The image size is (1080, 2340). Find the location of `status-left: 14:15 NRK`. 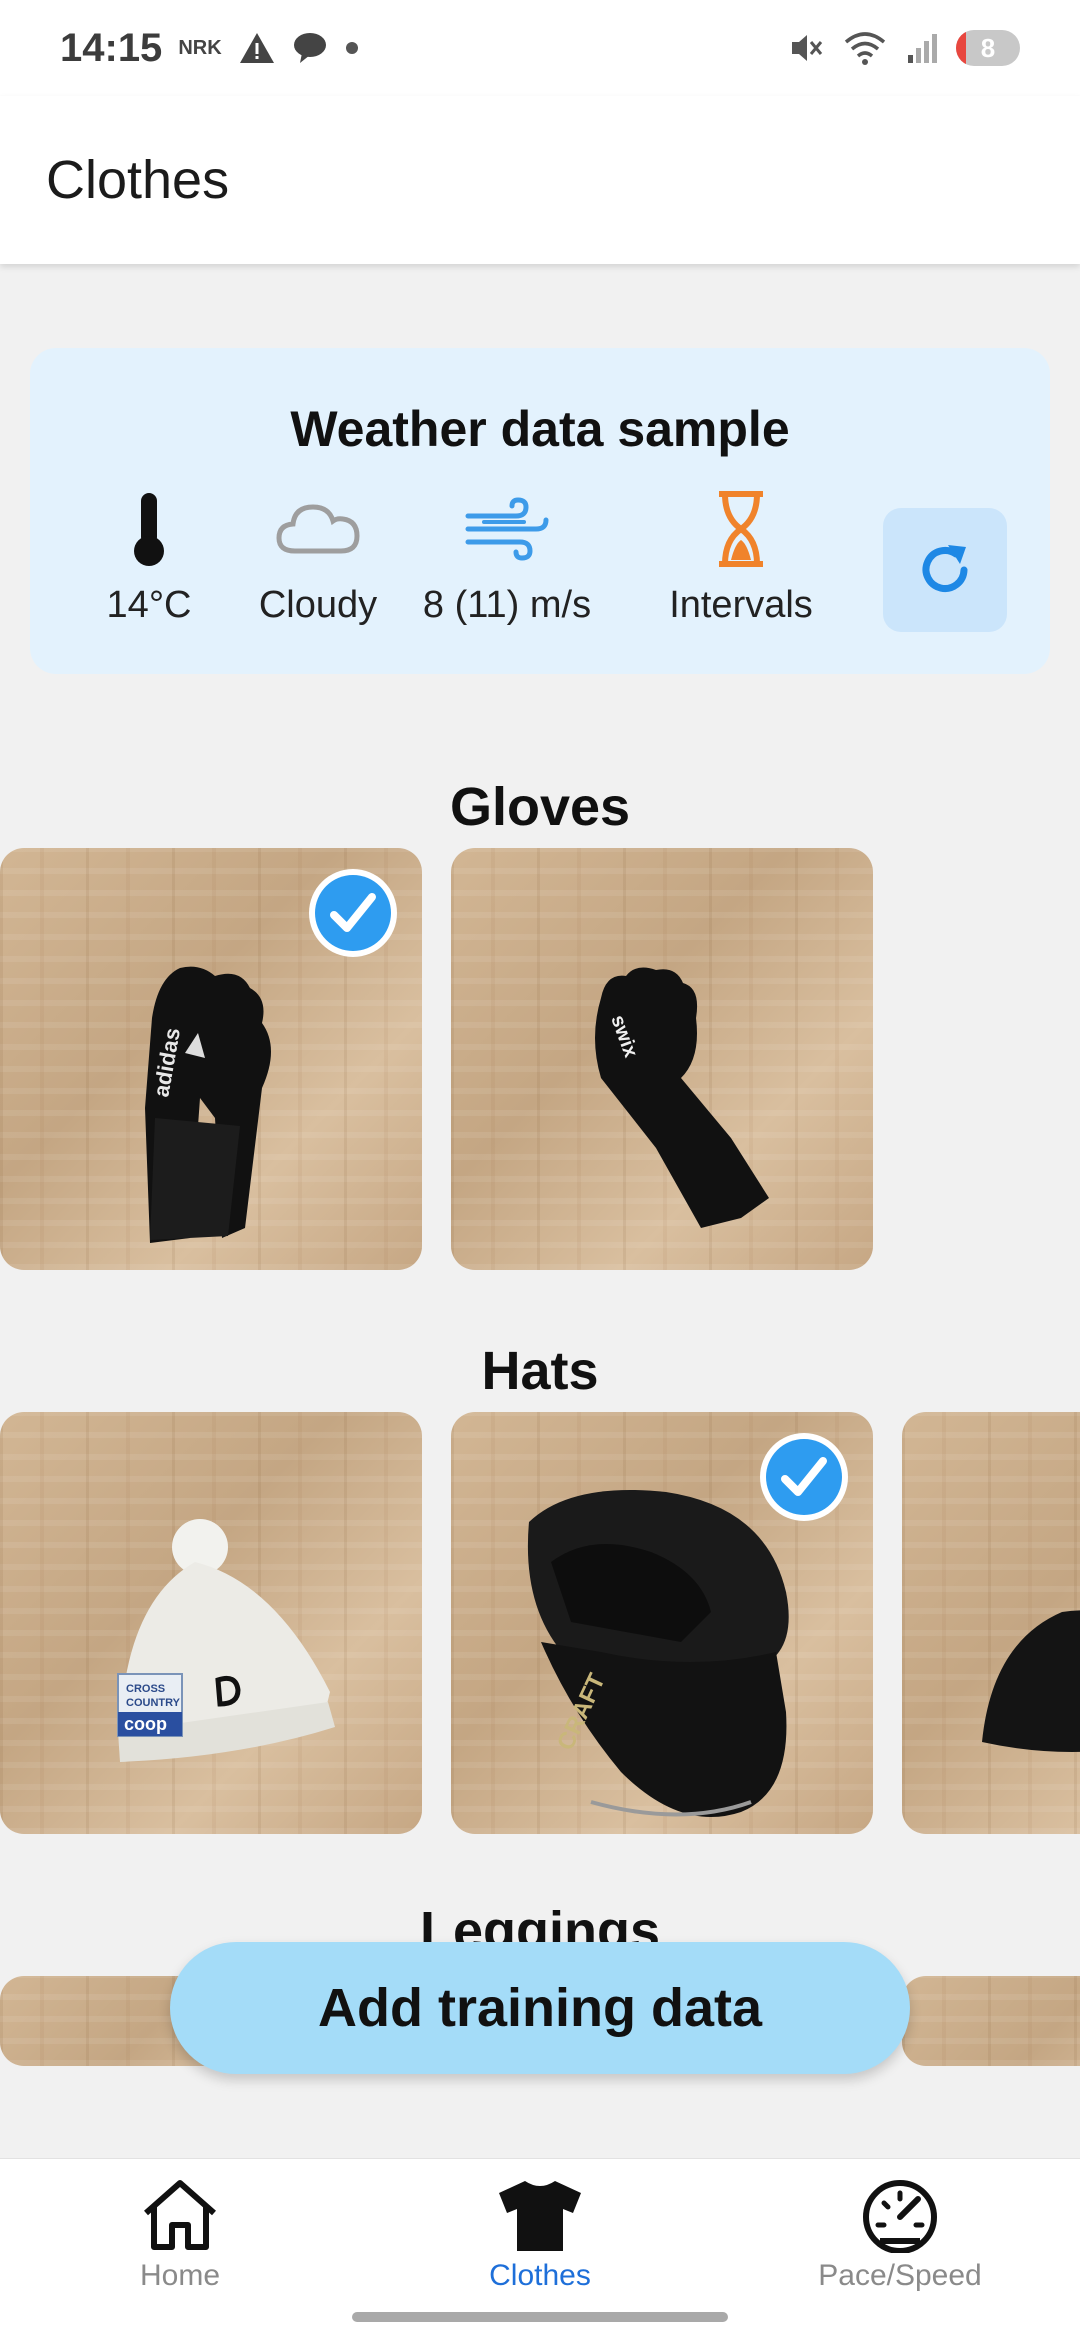

status-left: 14:15 NRK is located at coordinates (210, 48).